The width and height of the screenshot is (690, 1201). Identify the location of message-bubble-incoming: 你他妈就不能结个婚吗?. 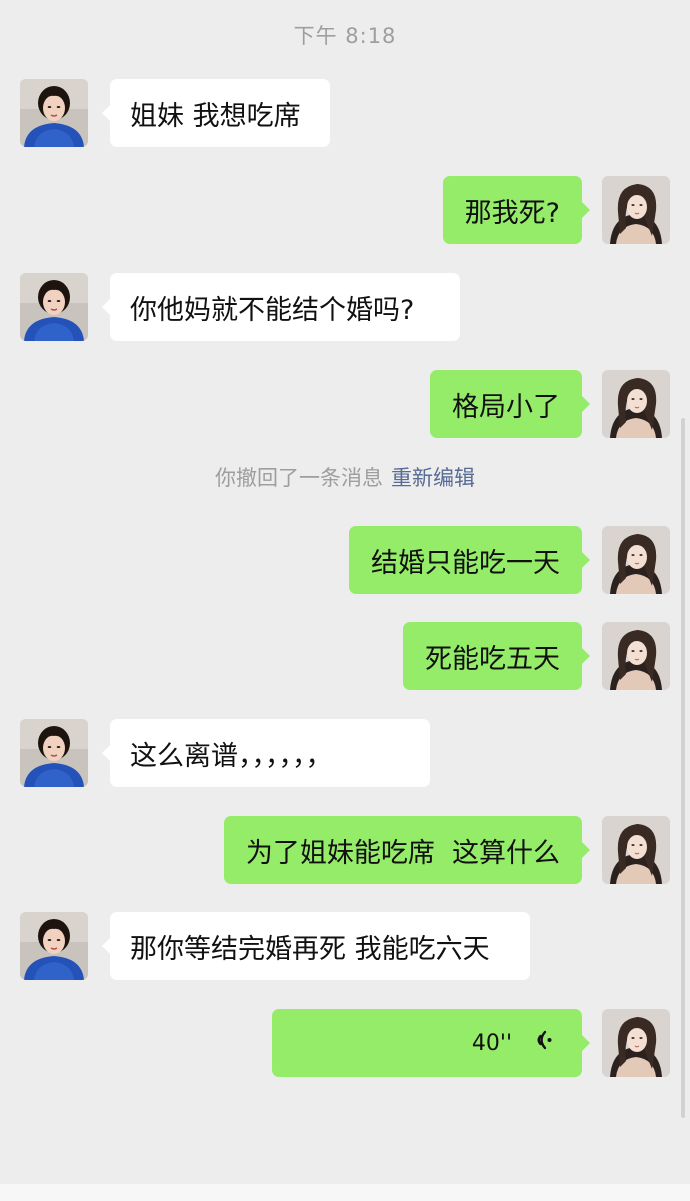
(281, 307).